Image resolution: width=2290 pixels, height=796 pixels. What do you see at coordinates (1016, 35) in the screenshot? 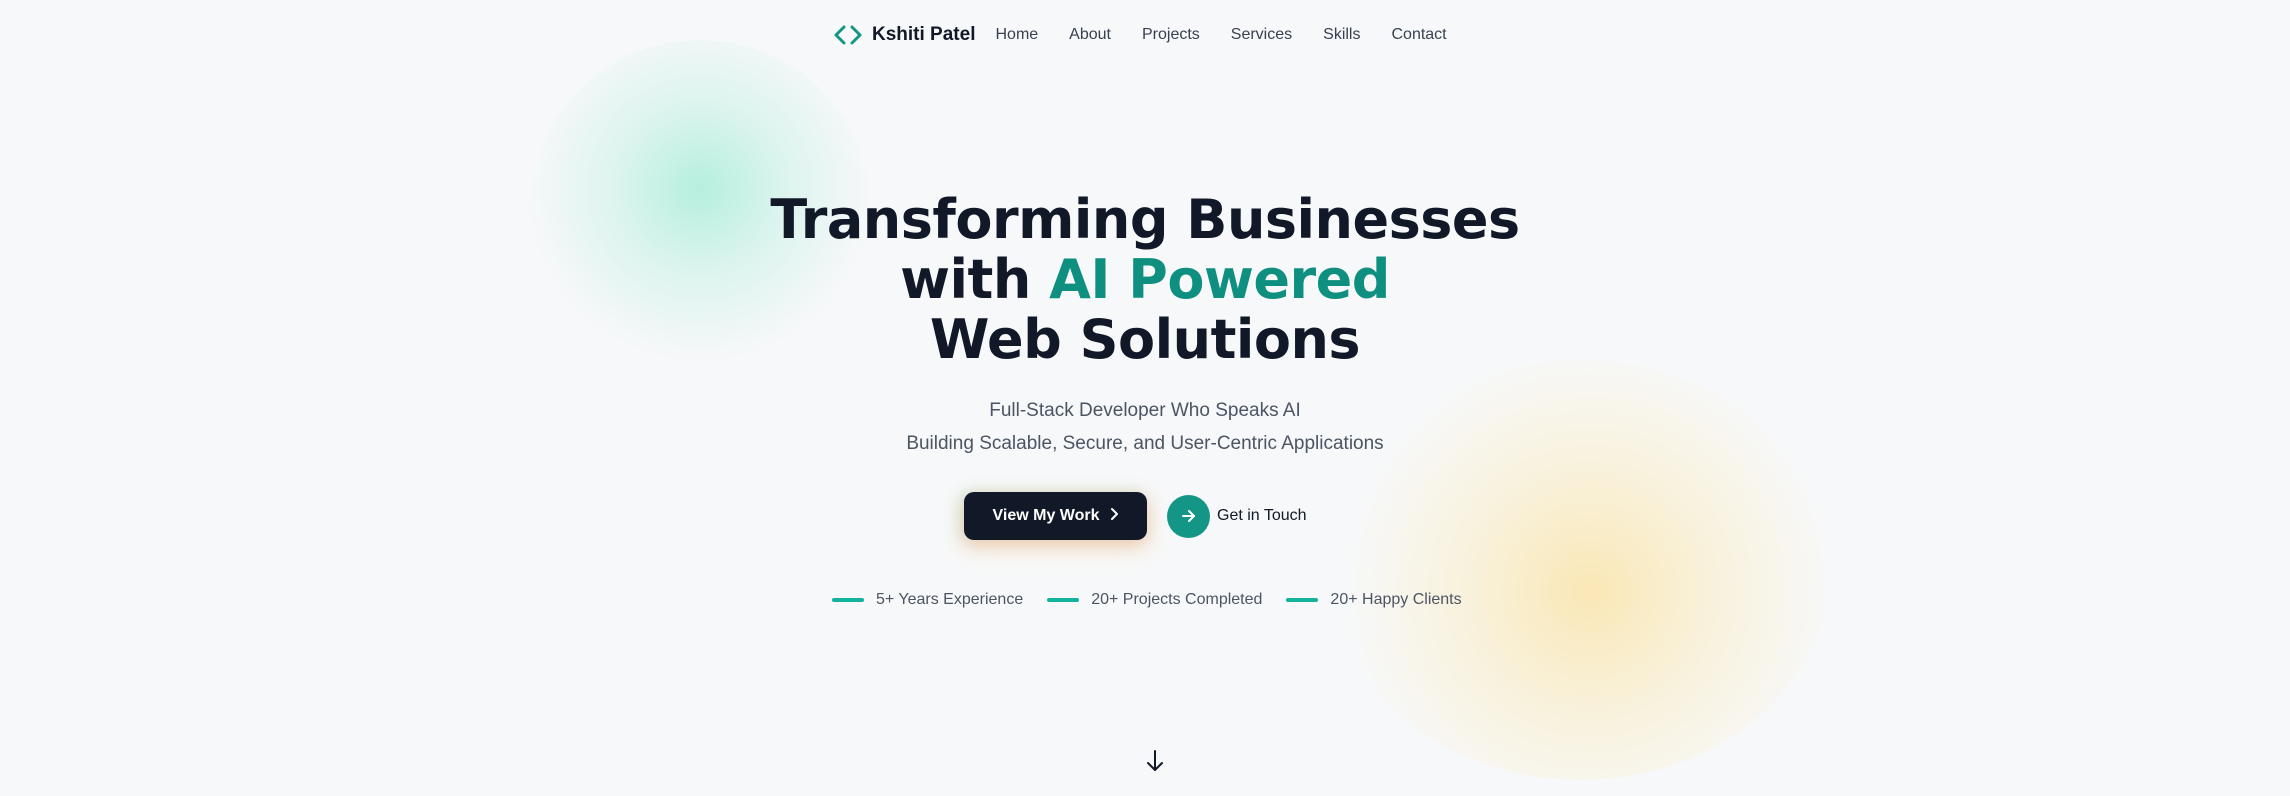
I see `nav-link-home: Home` at bounding box center [1016, 35].